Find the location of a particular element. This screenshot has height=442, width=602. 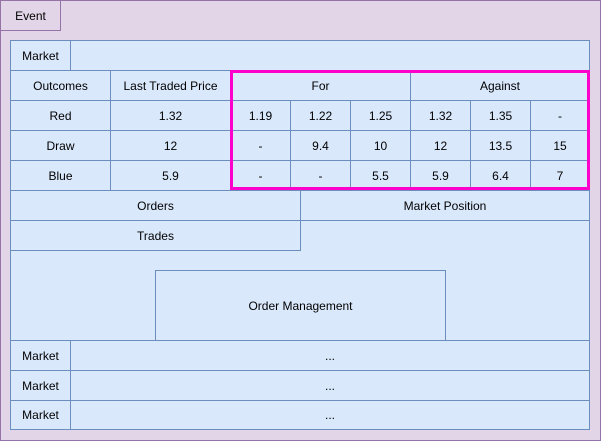

against-price-cell: 1.35 is located at coordinates (500, 115).